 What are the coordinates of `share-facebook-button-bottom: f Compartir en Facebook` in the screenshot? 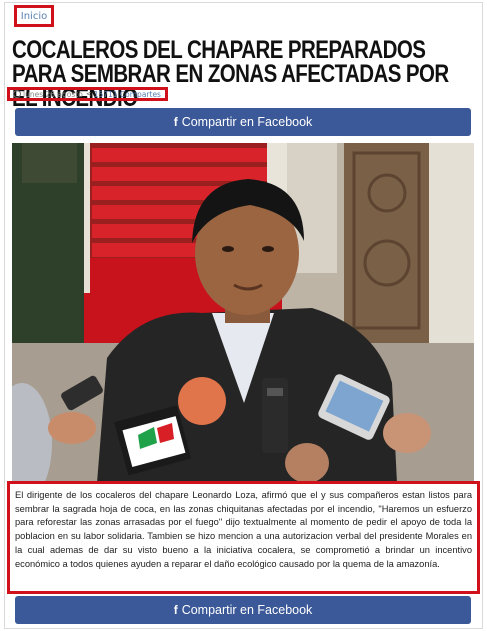 It's located at (243, 610).